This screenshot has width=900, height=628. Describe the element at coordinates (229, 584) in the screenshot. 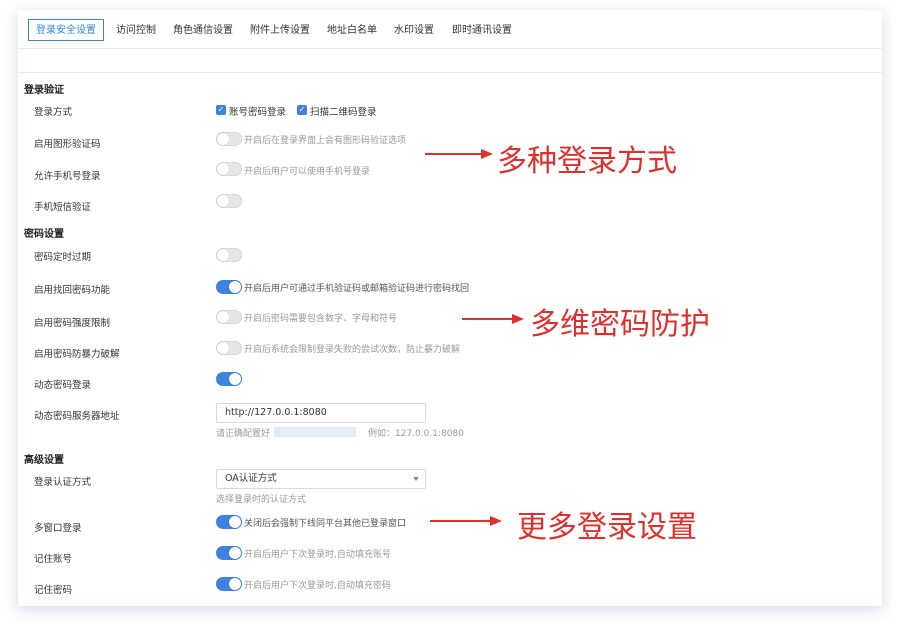

I see `remember-password-toggle` at that location.